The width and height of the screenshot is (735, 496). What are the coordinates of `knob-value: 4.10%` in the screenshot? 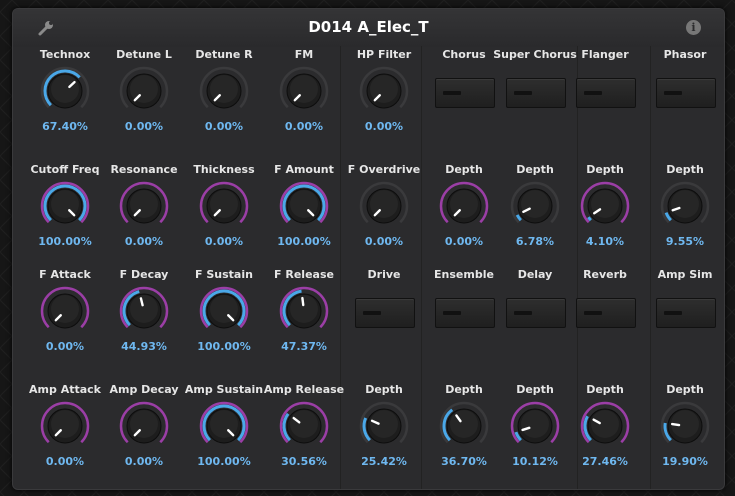 It's located at (605, 241).